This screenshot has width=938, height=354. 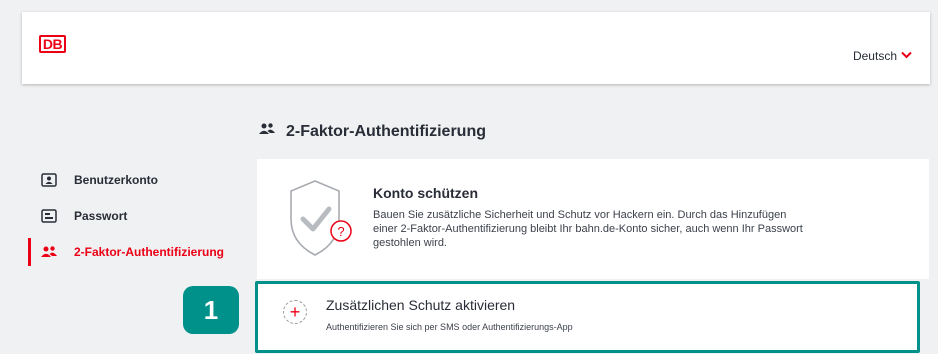 What do you see at coordinates (323, 222) in the screenshot?
I see `shield-check-icon: ?` at bounding box center [323, 222].